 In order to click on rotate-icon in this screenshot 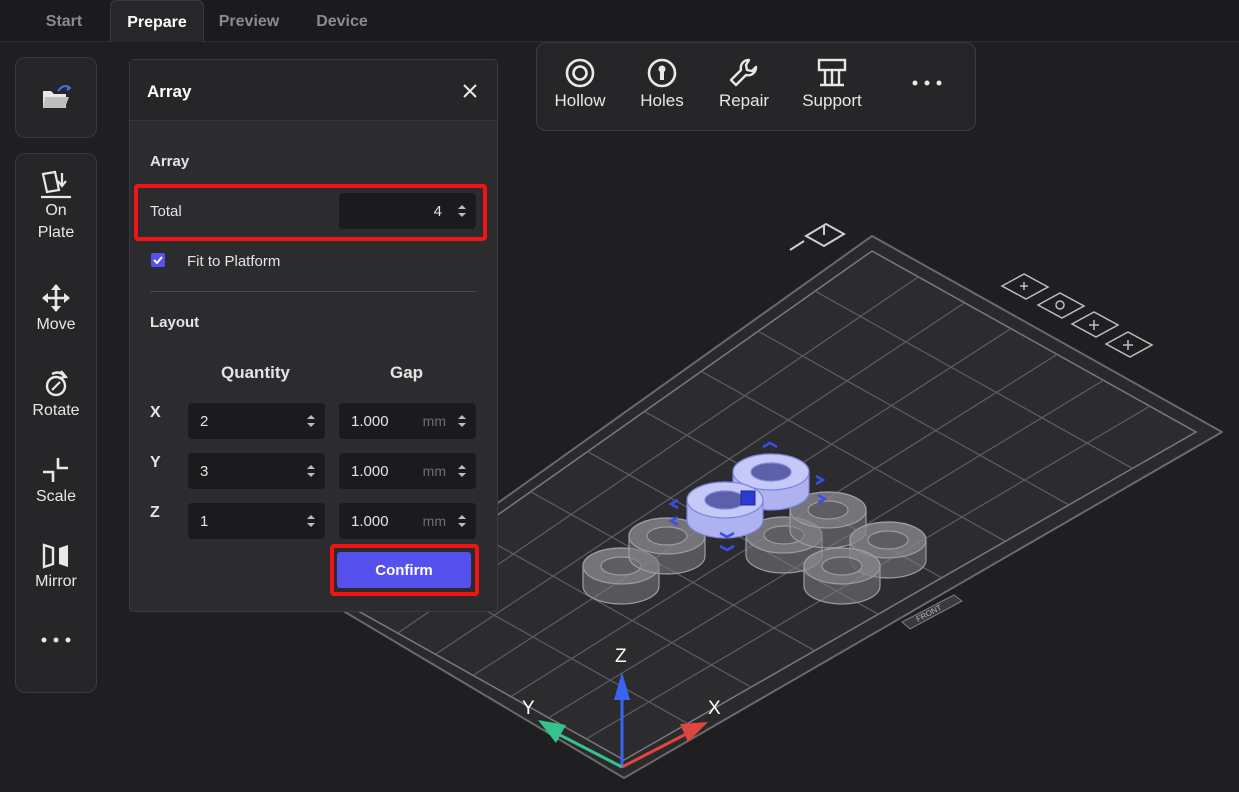, I will do `click(57, 383)`.